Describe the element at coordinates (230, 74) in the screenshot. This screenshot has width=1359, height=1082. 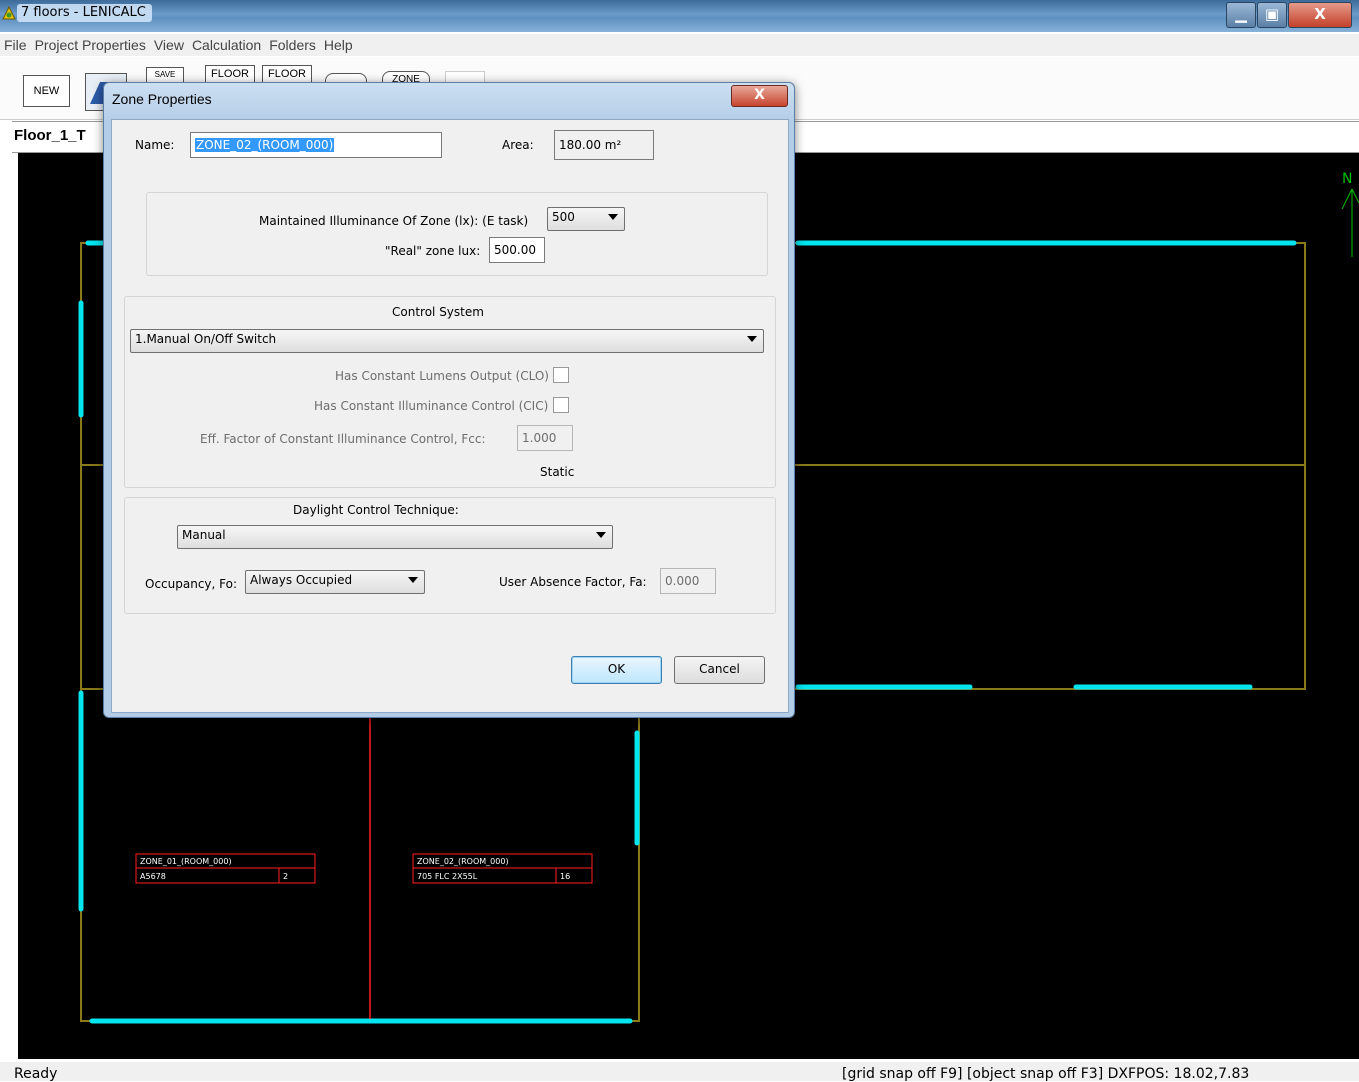
I see `floor-button-1: FLOOR` at that location.